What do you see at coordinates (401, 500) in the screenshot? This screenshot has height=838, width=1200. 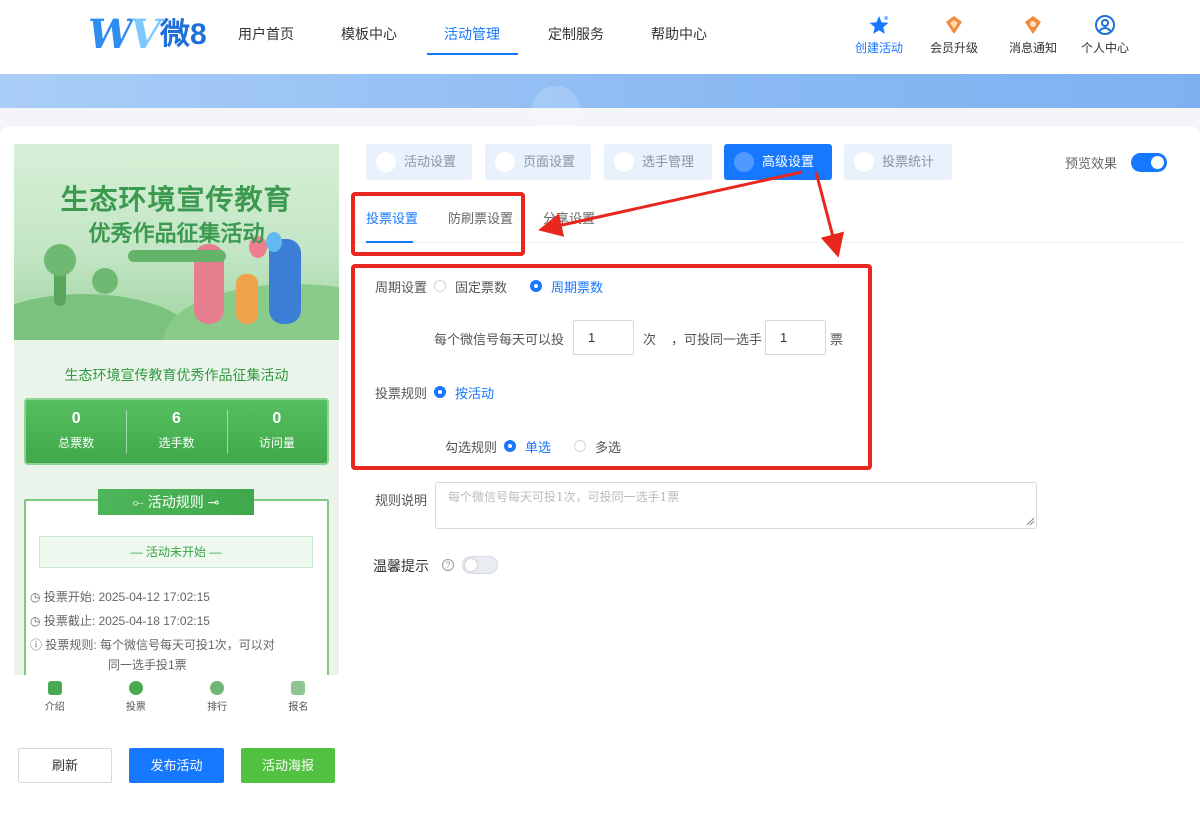 I see `rule-desc-label: 规则说明` at bounding box center [401, 500].